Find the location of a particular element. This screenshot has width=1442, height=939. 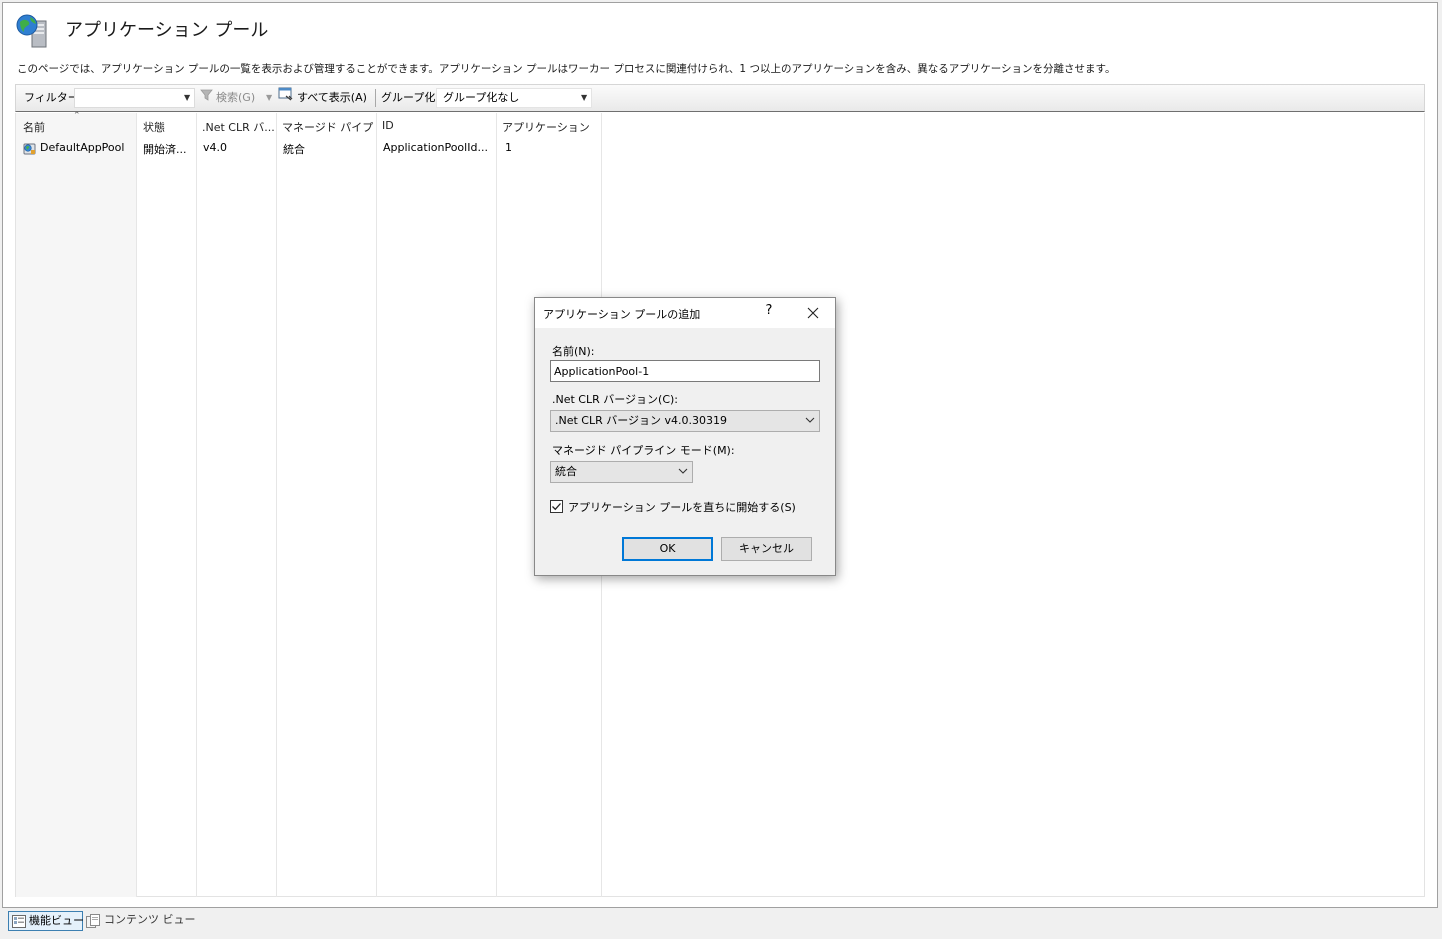

cell-name: DefaultAppPool is located at coordinates (82, 147).